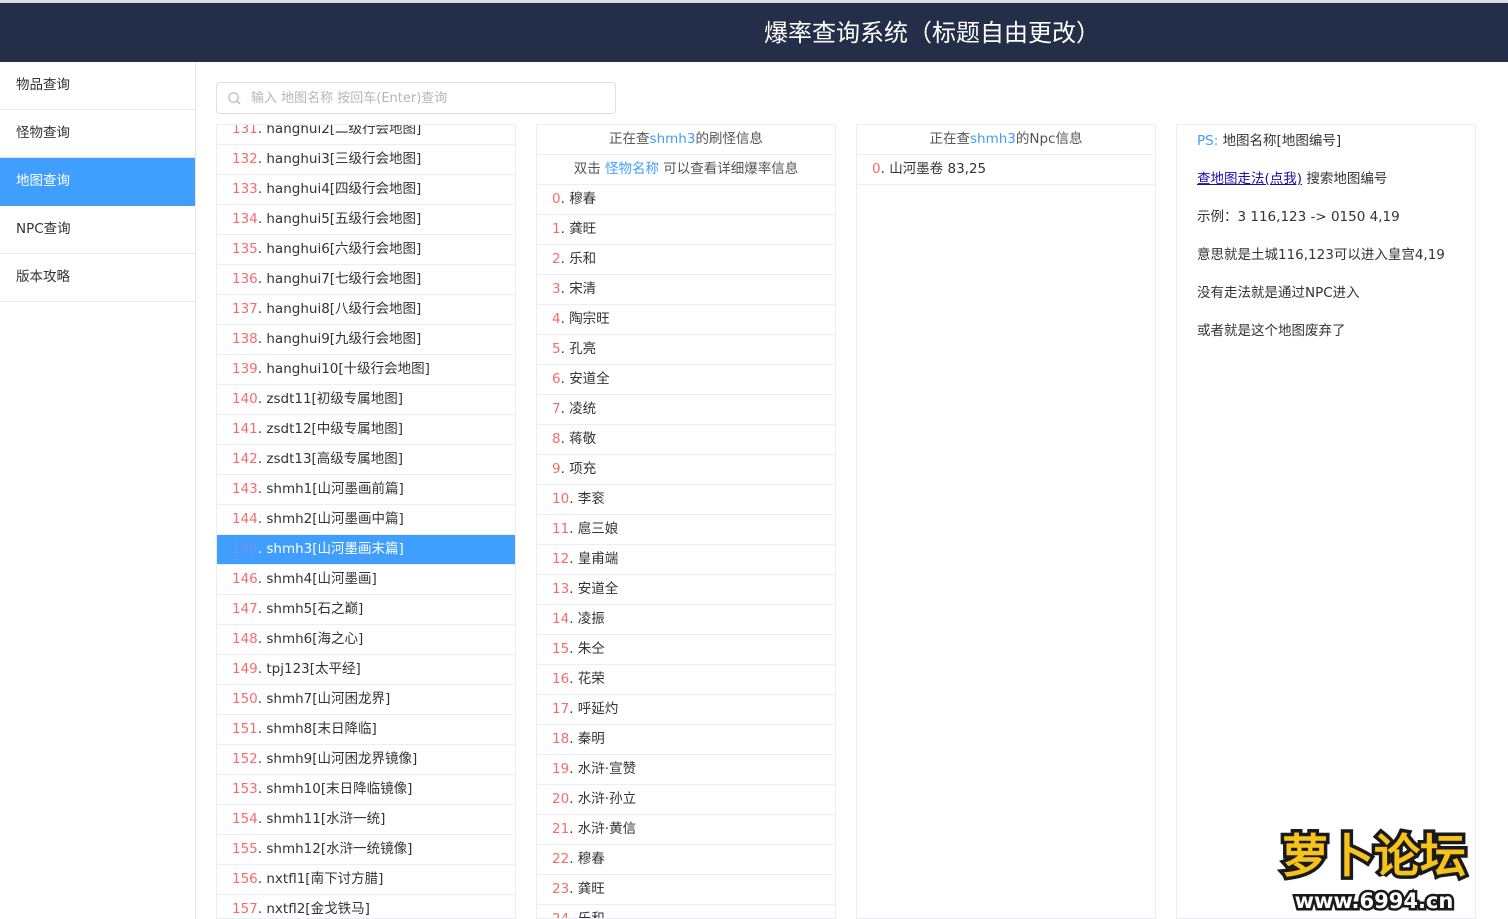 Image resolution: width=1508 pixels, height=919 pixels. I want to click on monster-list-item: 1. 龚旺, so click(686, 230).